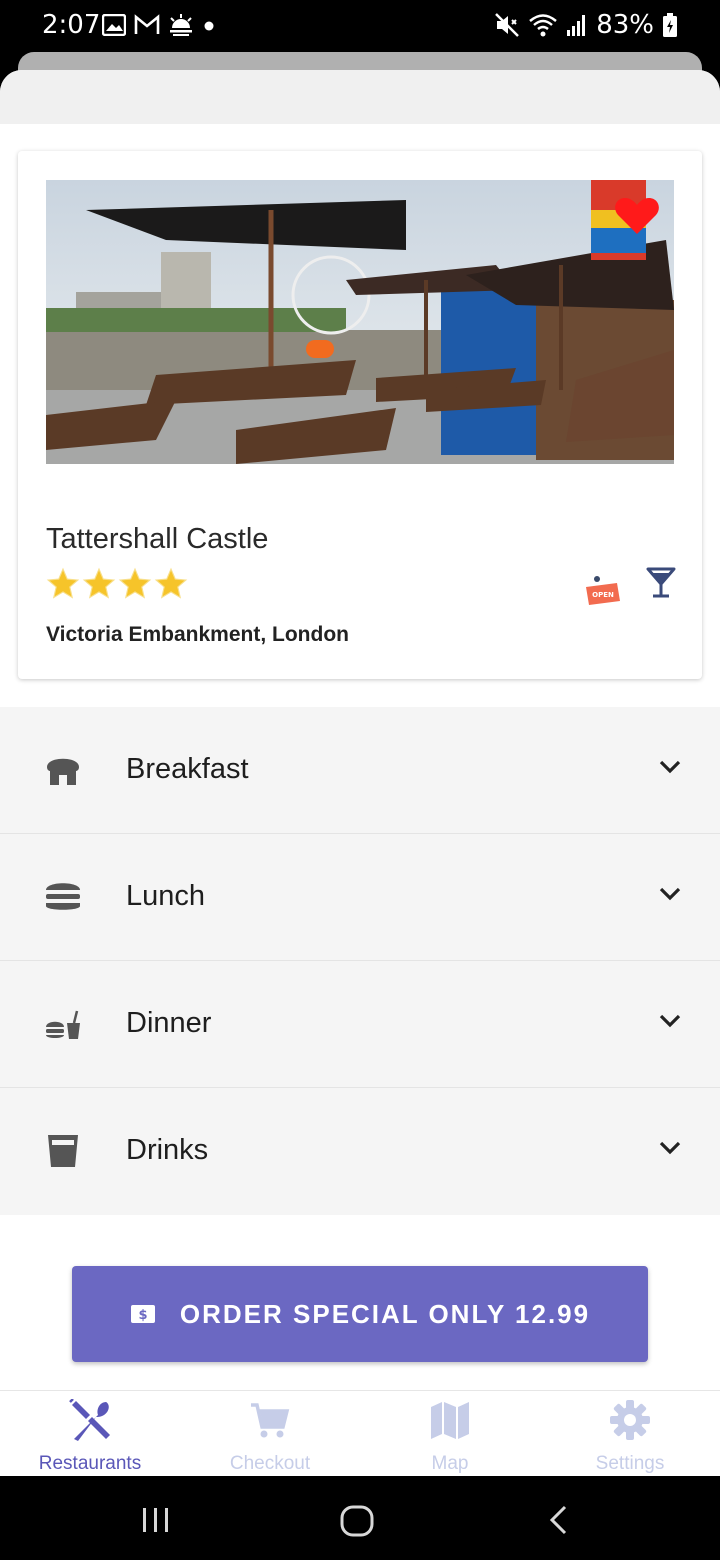  I want to click on battery-percent: 83%, so click(625, 25).